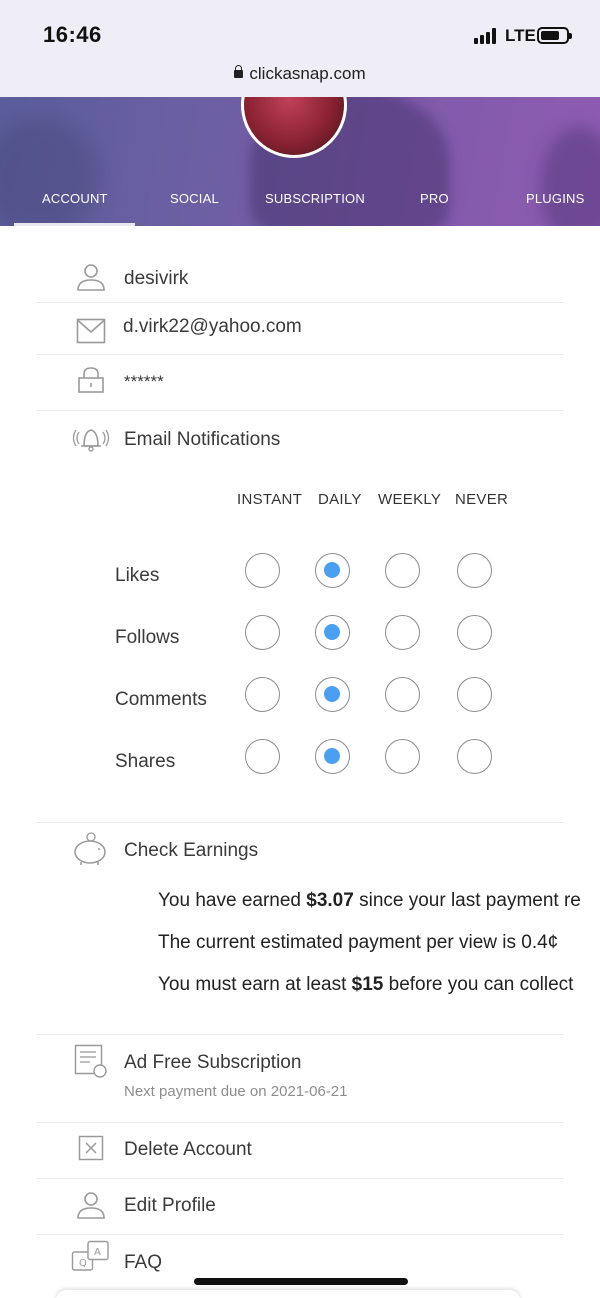  What do you see at coordinates (97, 1252) in the screenshot?
I see `svg-text: A` at bounding box center [97, 1252].